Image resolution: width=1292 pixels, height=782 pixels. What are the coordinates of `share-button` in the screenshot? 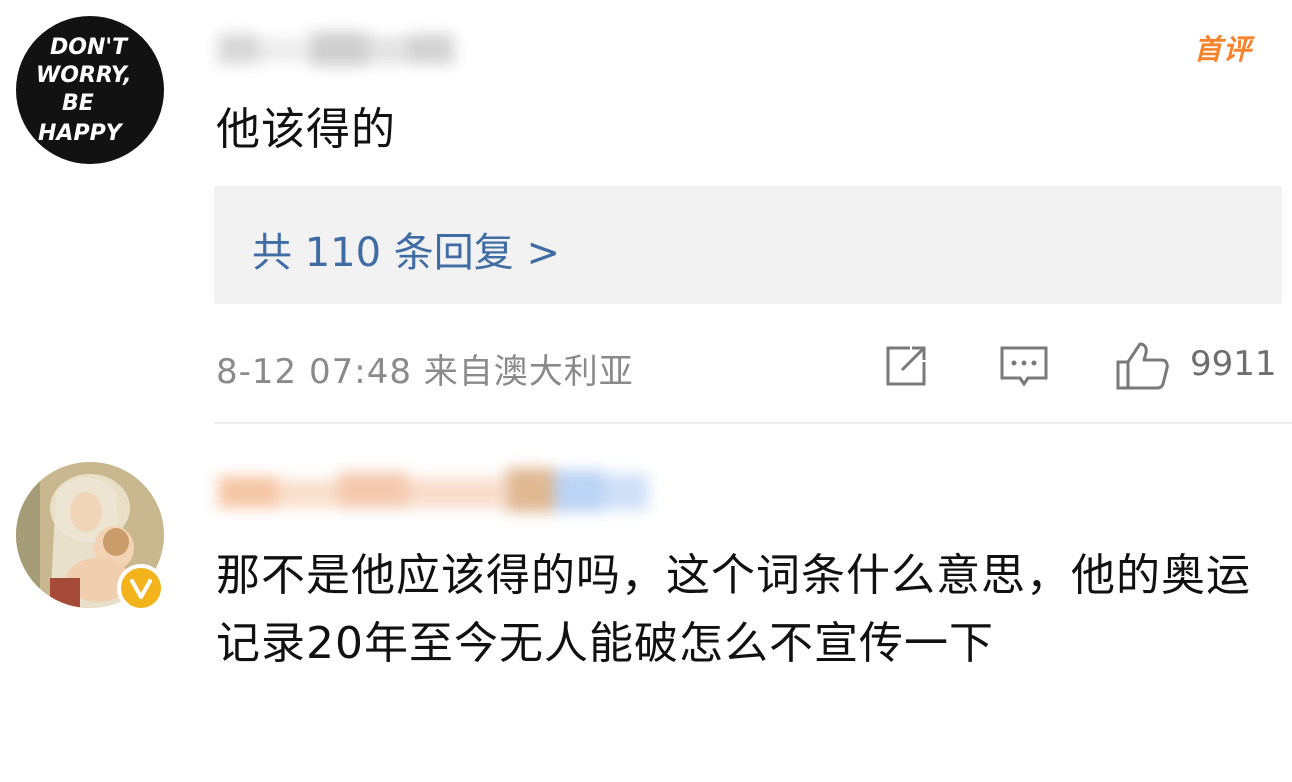 It's located at (906, 366).